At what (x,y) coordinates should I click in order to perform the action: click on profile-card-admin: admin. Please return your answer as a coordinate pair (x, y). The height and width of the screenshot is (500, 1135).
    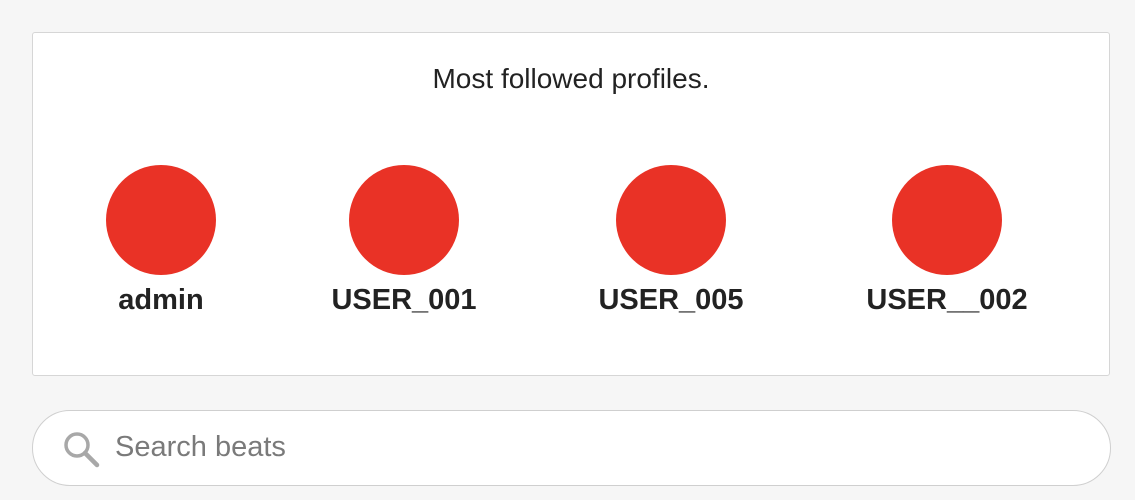
    Looking at the image, I should click on (161, 241).